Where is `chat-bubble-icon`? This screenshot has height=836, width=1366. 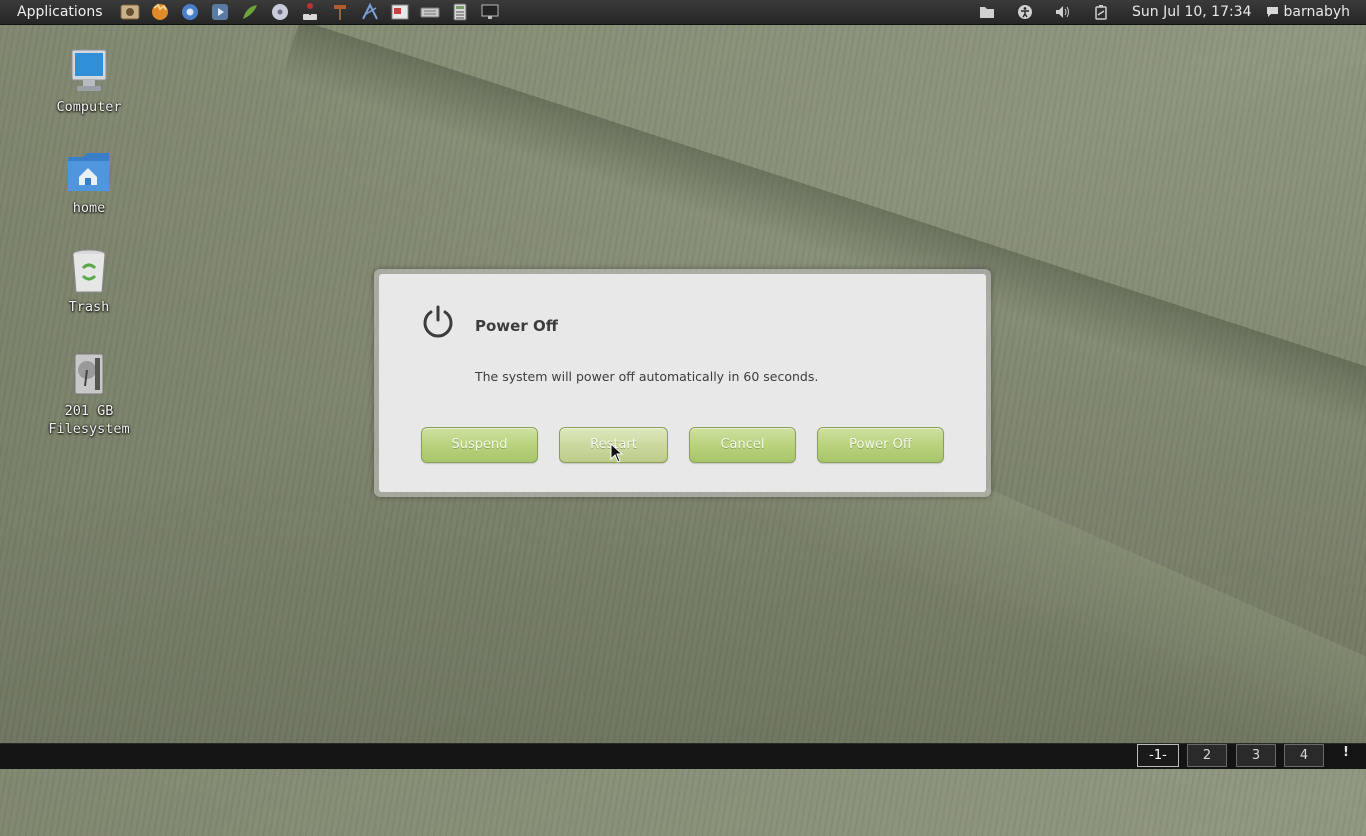 chat-bubble-icon is located at coordinates (1272, 12).